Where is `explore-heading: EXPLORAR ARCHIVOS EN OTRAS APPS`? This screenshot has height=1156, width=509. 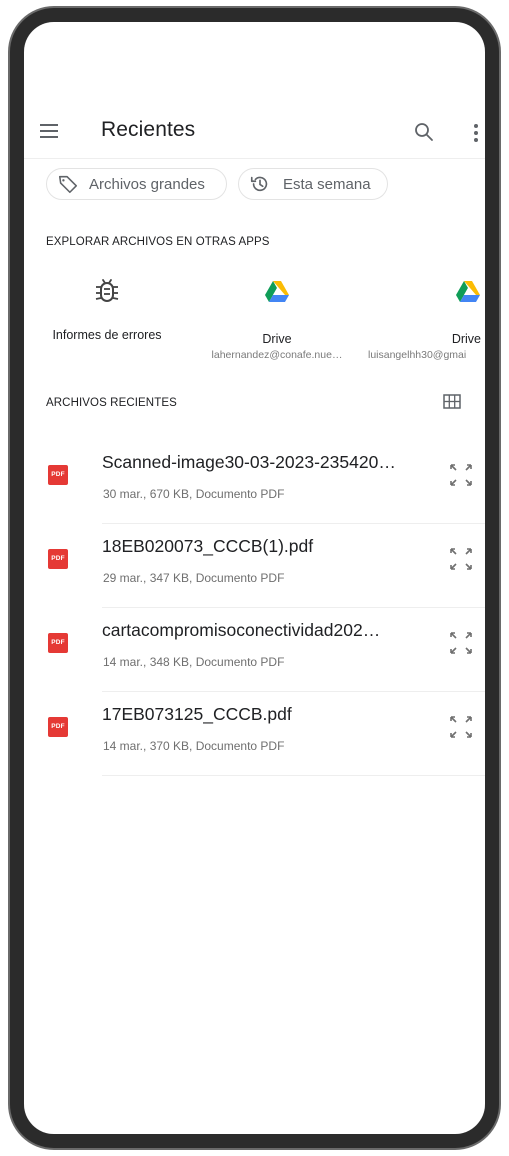 explore-heading: EXPLORAR ARCHIVOS EN OTRAS APPS is located at coordinates (158, 242).